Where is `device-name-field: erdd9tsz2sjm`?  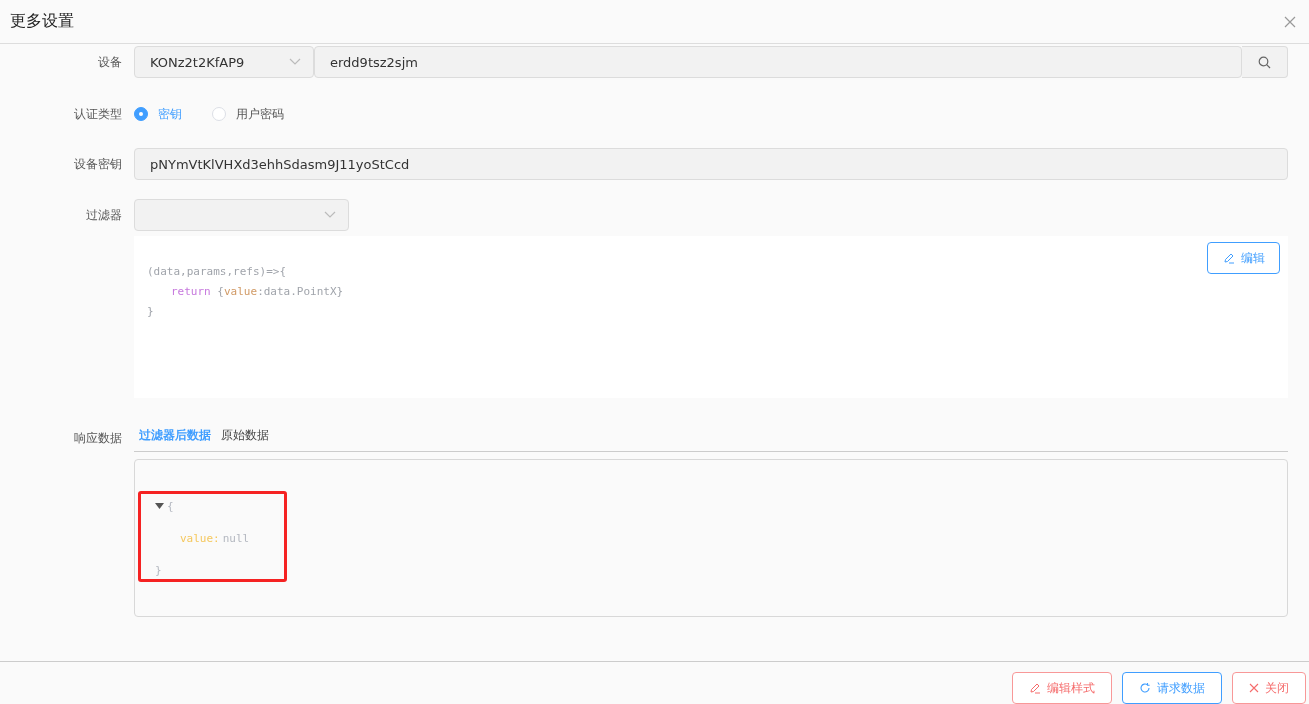
device-name-field: erdd9tsz2sjm is located at coordinates (778, 62).